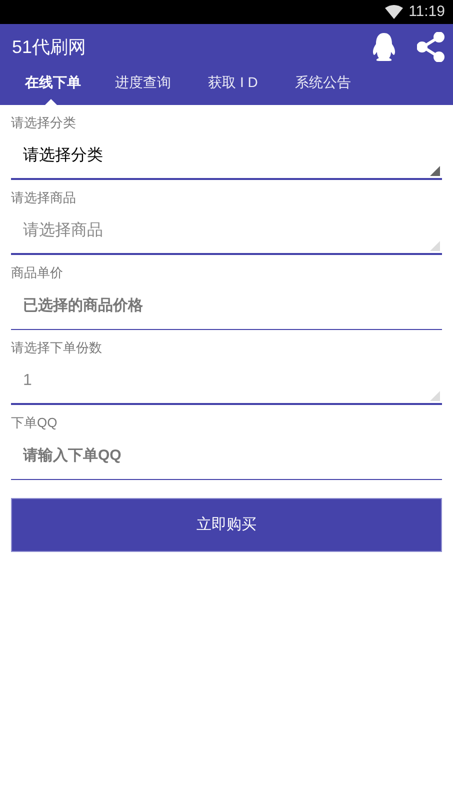 The height and width of the screenshot is (805, 453). Describe the element at coordinates (431, 47) in the screenshot. I see `share-icon` at that location.